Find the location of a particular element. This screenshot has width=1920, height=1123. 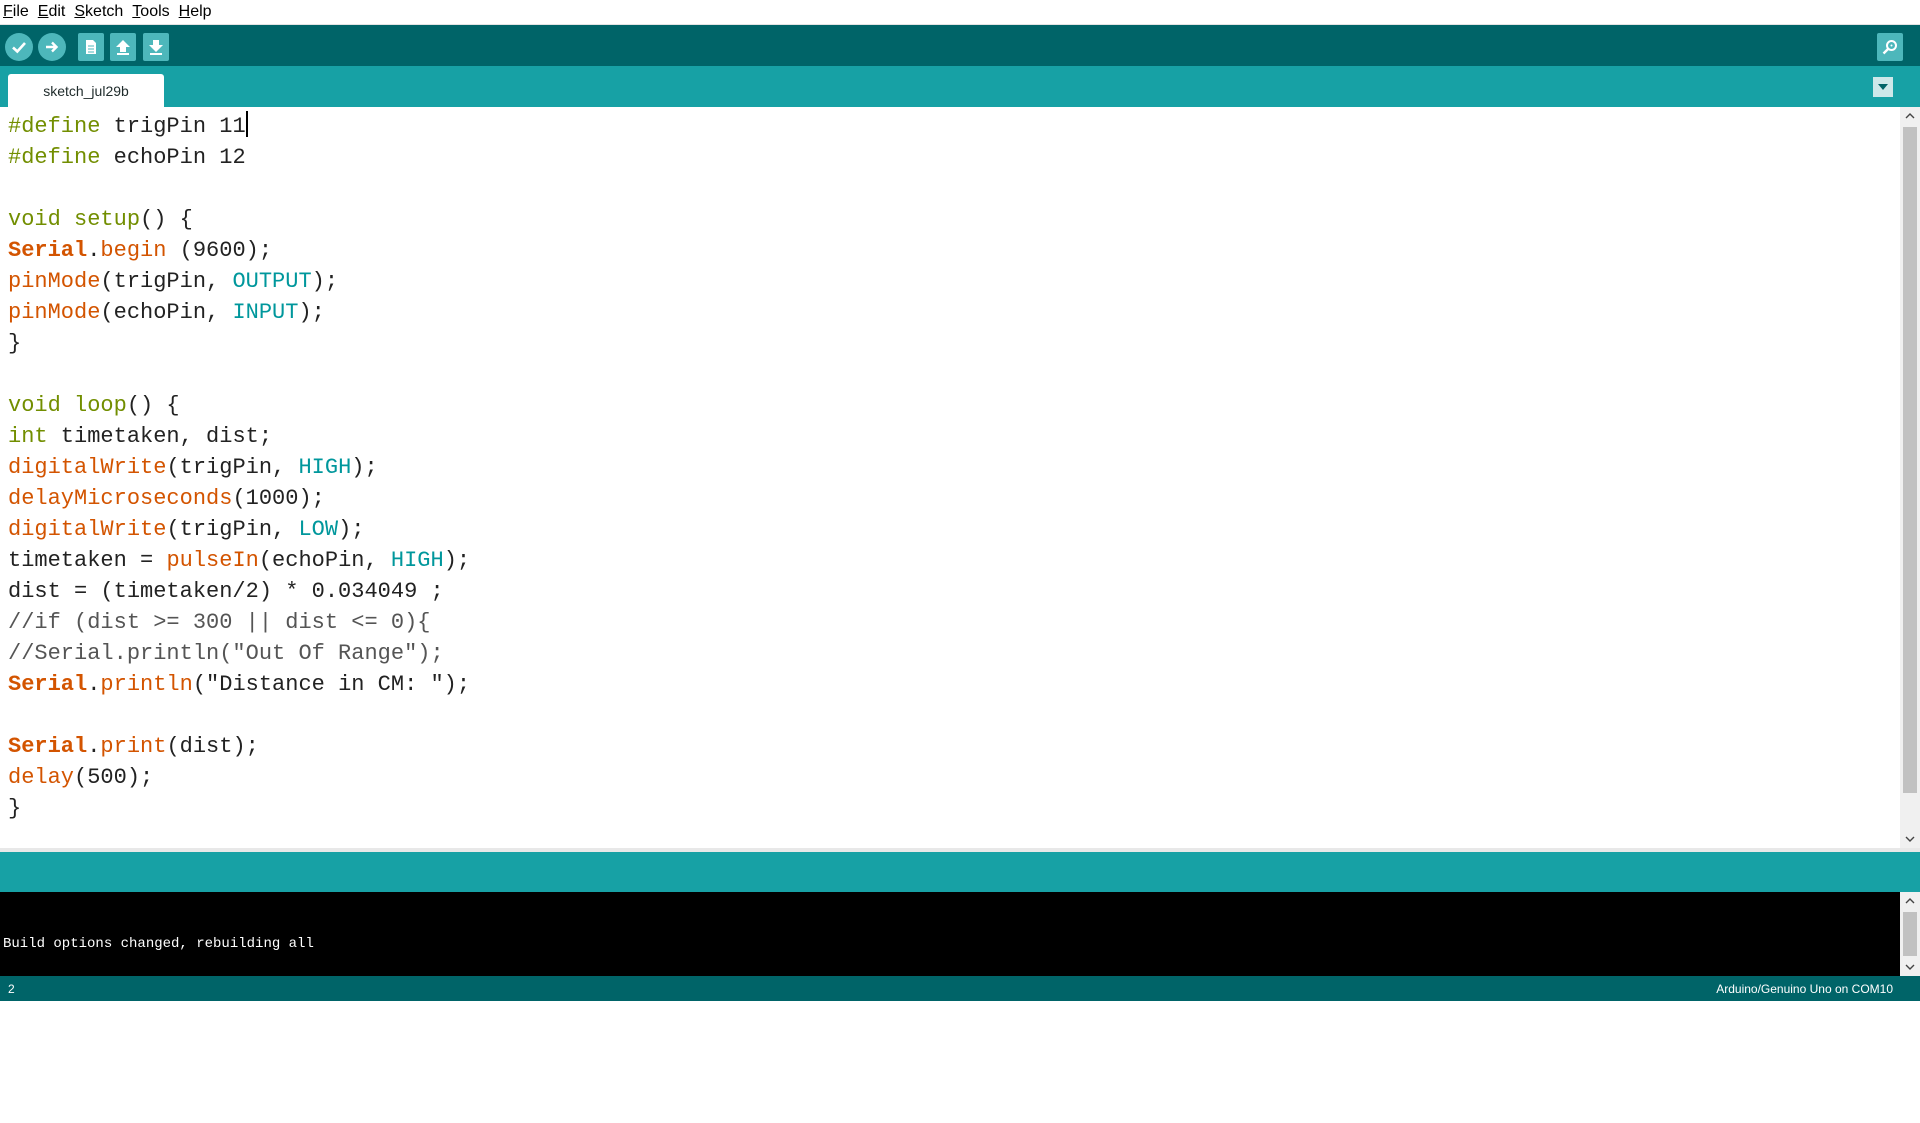

code-line: #define echoPin 12 is located at coordinates (127, 157).